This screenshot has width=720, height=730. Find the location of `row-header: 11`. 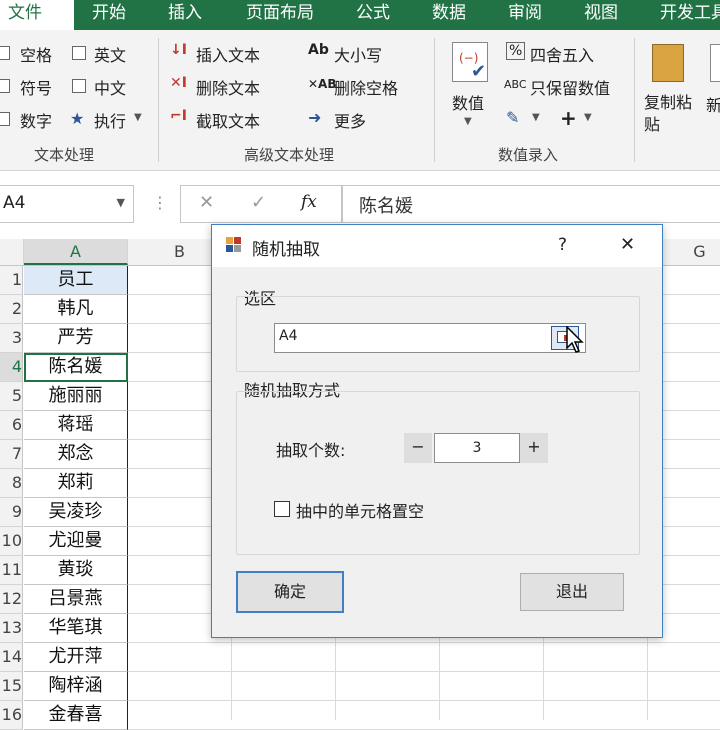

row-header: 11 is located at coordinates (11, 570).